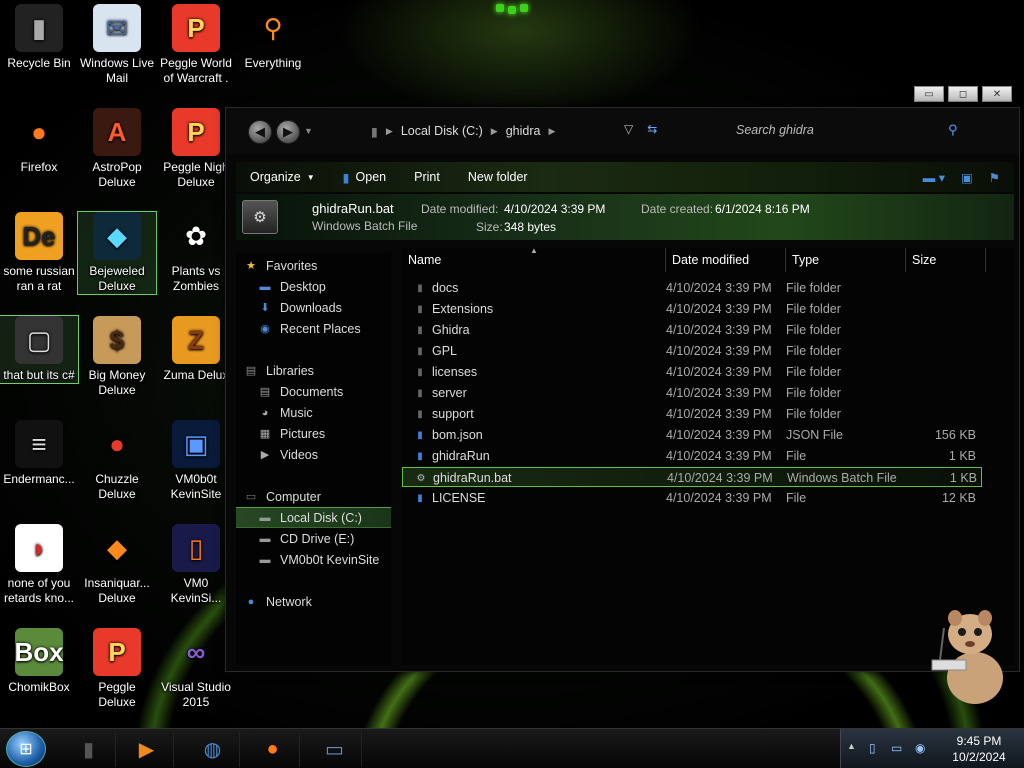 Image resolution: width=1024 pixels, height=768 pixels. What do you see at coordinates (117, 669) in the screenshot?
I see `desktop-icon-20: P Peggle Deluxe` at bounding box center [117, 669].